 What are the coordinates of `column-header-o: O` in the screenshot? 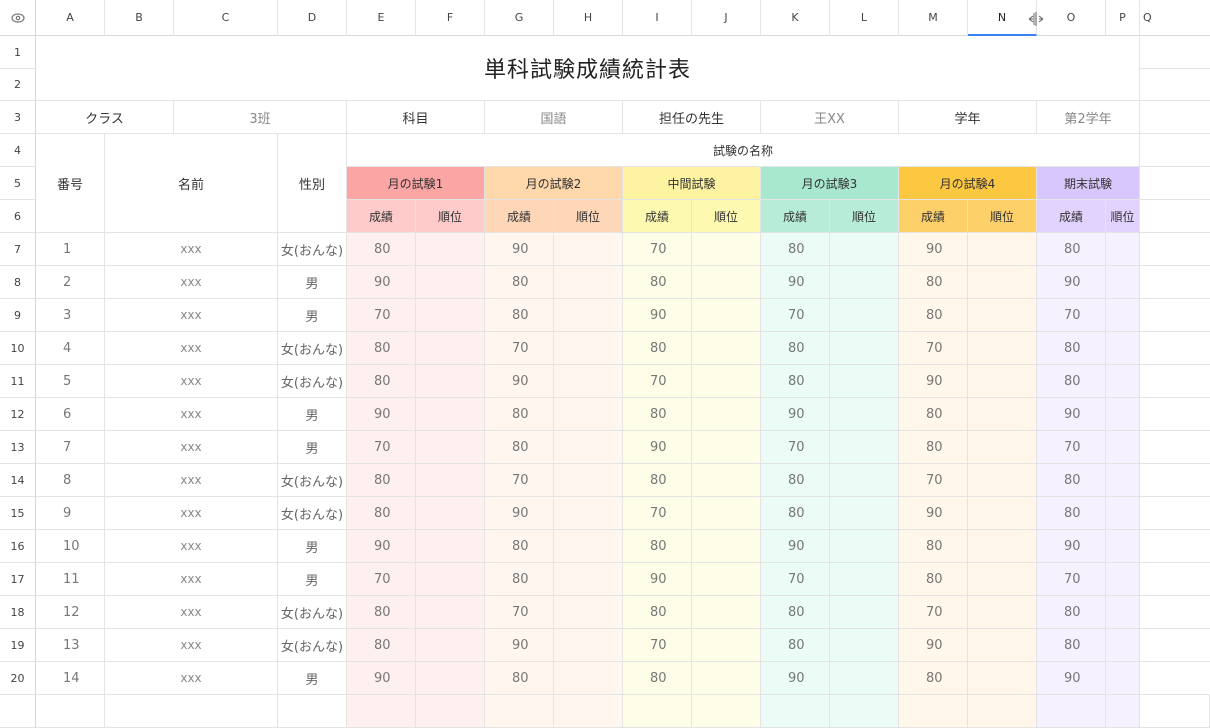 It's located at (1071, 18).